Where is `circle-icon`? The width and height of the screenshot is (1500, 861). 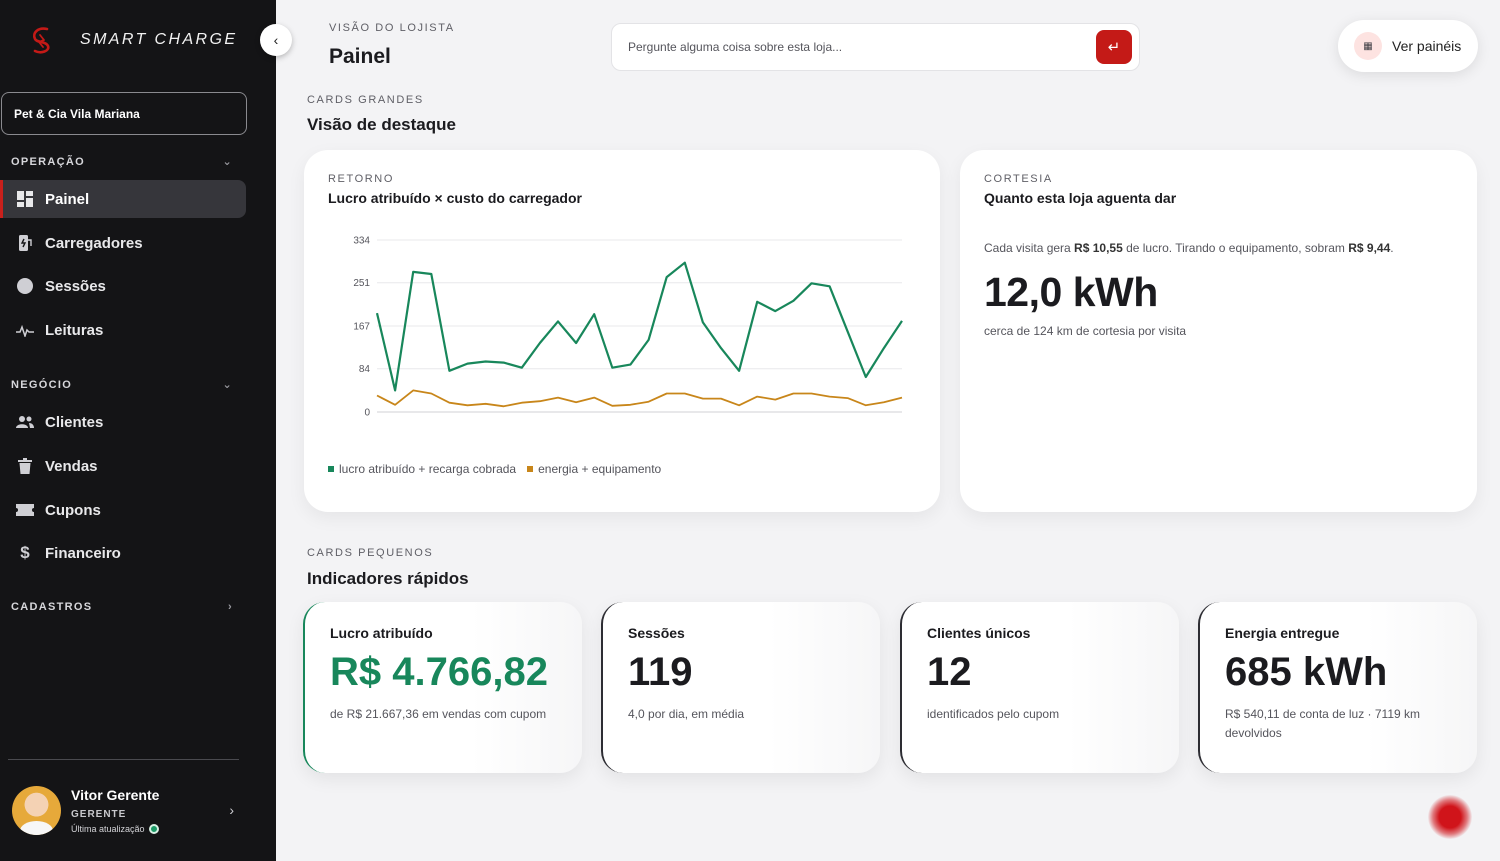
circle-icon is located at coordinates (25, 286).